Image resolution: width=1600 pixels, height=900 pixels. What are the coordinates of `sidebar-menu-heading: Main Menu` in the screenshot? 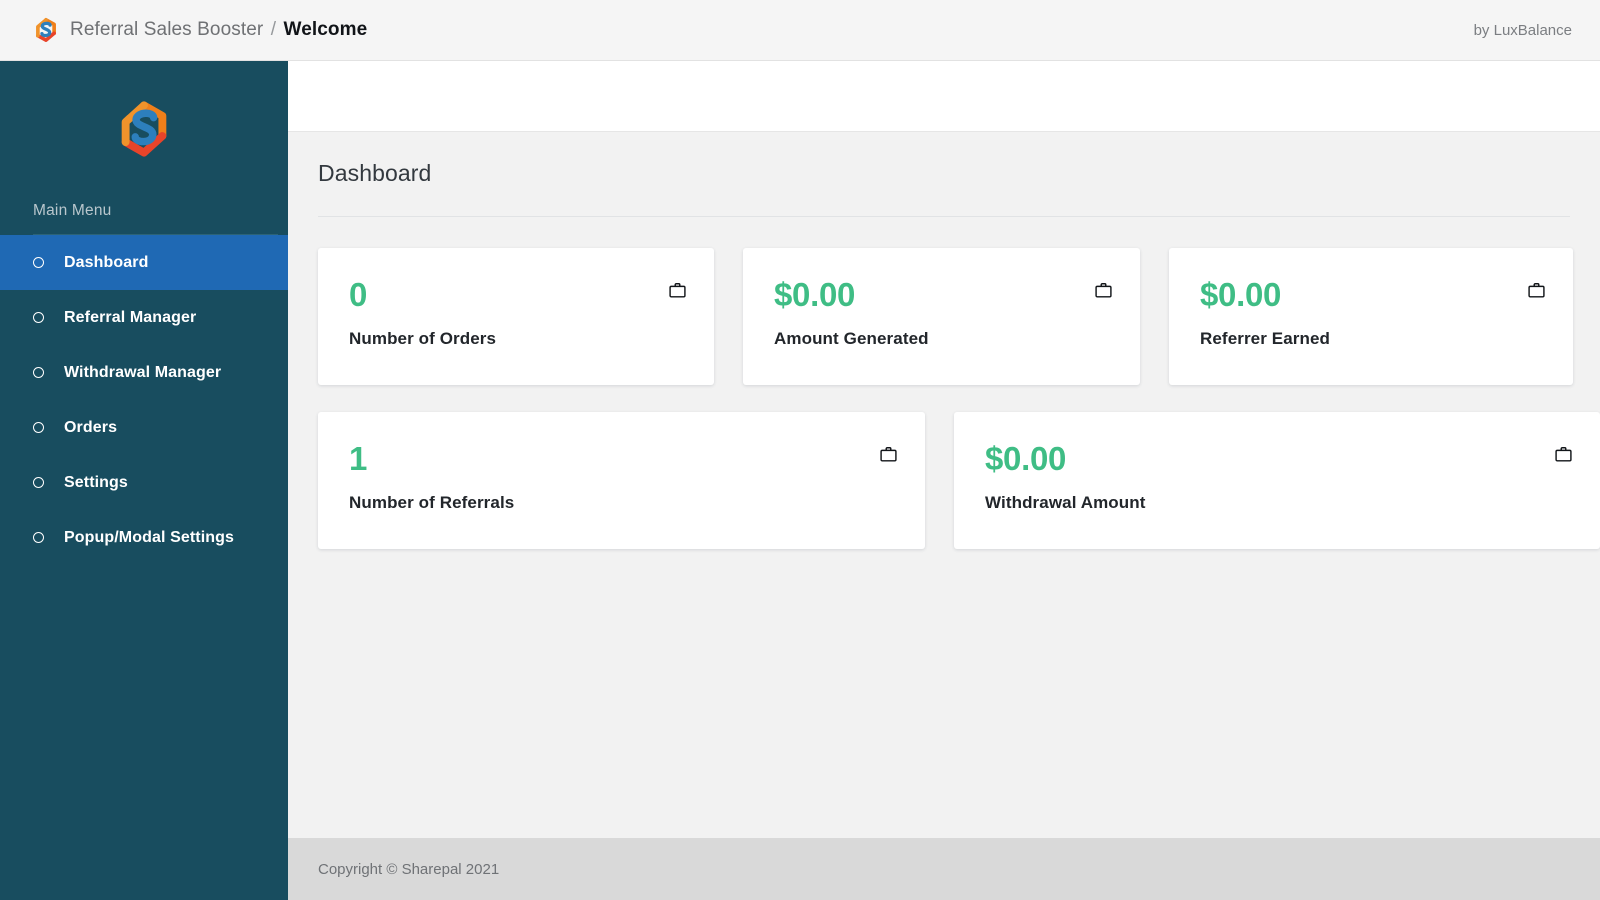 It's located at (72, 210).